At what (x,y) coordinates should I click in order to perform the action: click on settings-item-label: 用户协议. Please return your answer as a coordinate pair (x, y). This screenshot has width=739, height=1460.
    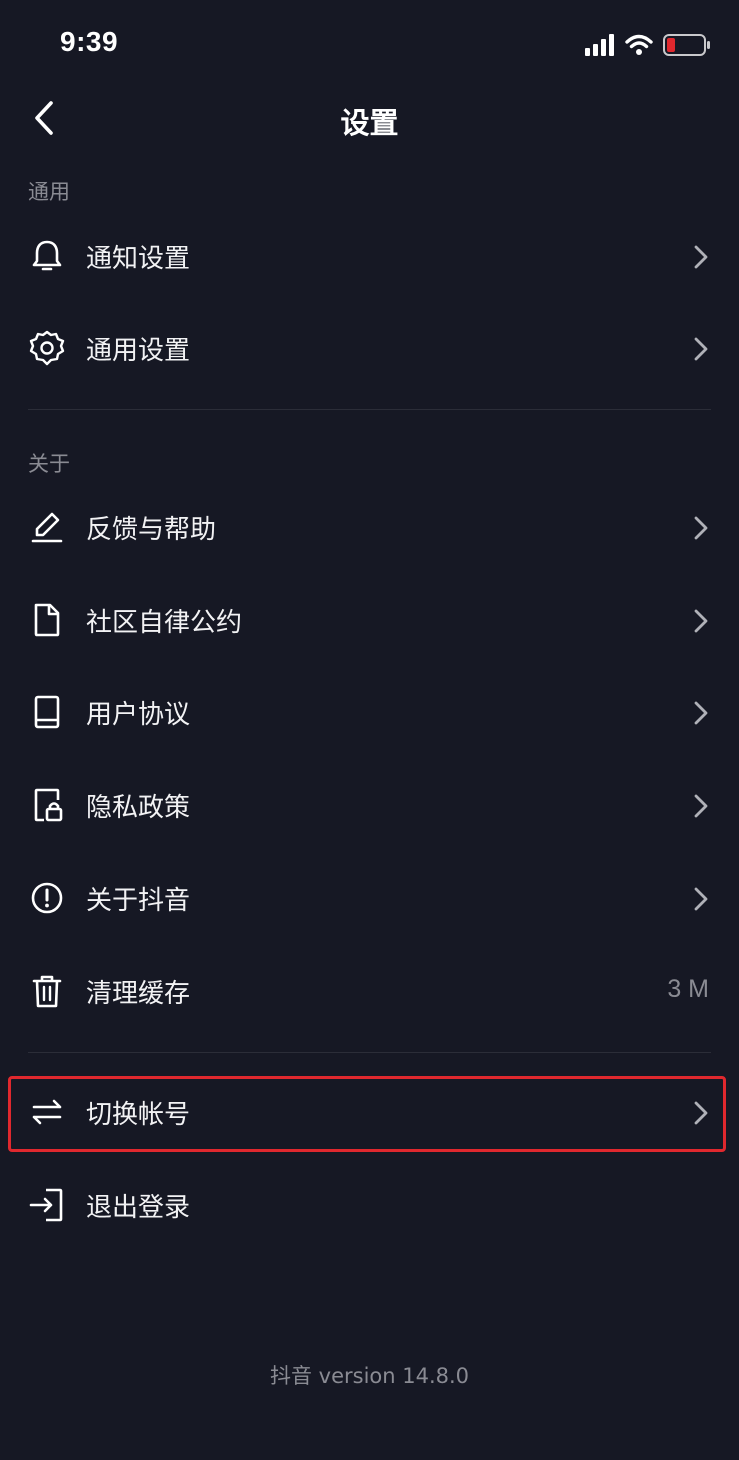
    Looking at the image, I should click on (138, 715).